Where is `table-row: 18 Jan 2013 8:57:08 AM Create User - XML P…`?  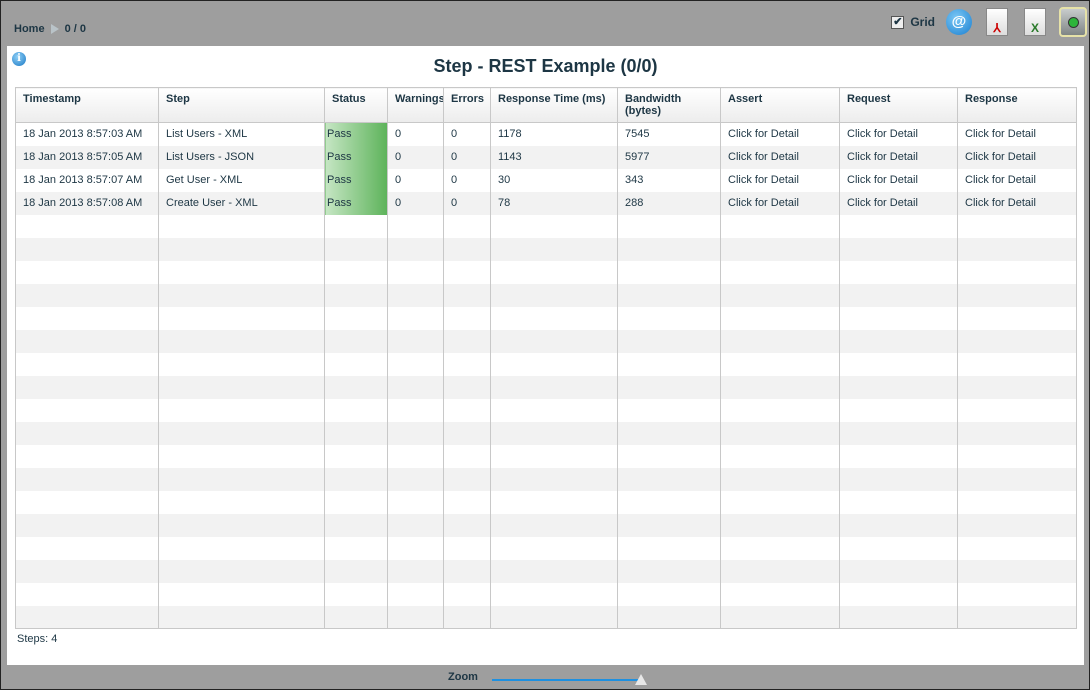
table-row: 18 Jan 2013 8:57:08 AM Create User - XML P… is located at coordinates (546, 203).